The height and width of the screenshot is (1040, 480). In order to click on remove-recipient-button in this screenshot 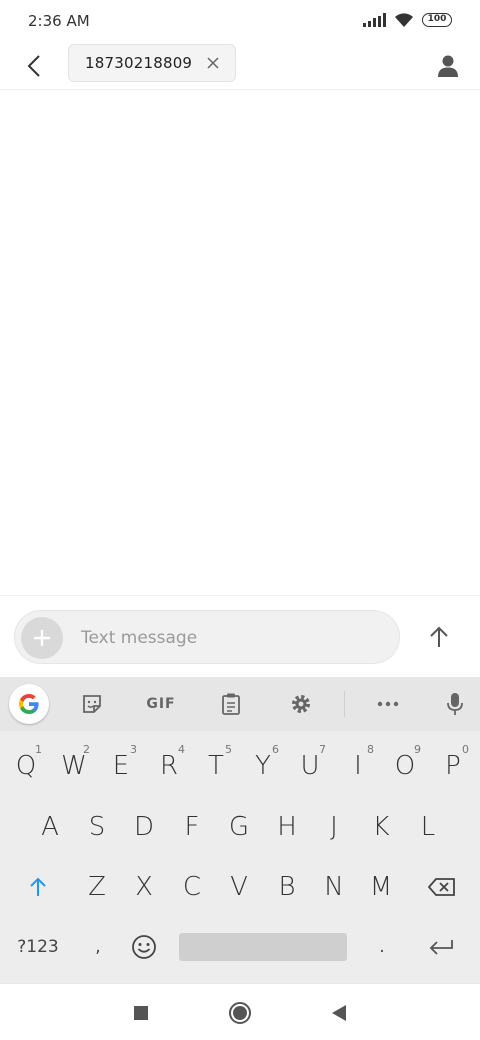, I will do `click(213, 63)`.